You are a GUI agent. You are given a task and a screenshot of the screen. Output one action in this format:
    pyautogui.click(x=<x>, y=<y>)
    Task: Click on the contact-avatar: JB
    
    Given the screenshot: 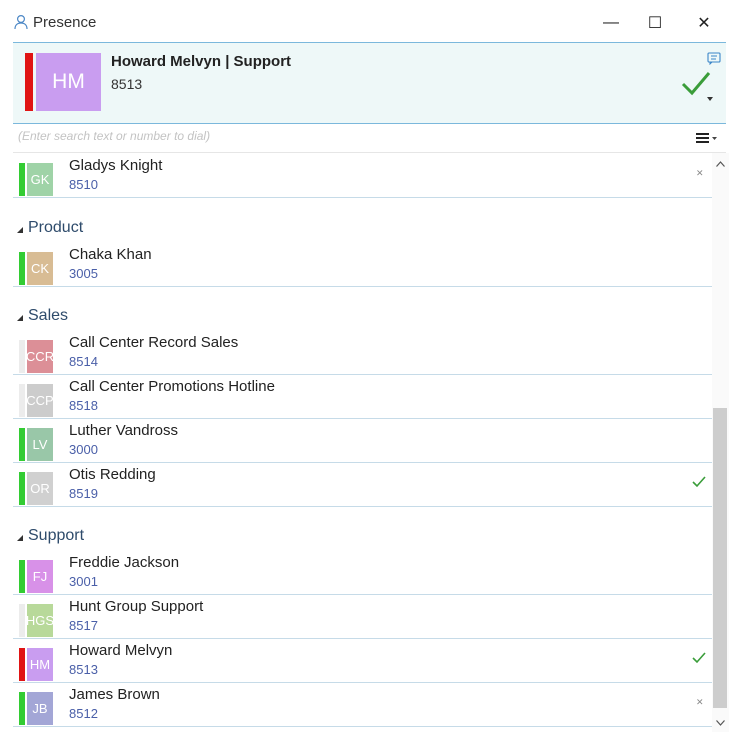 What is the action you would take?
    pyautogui.click(x=40, y=708)
    